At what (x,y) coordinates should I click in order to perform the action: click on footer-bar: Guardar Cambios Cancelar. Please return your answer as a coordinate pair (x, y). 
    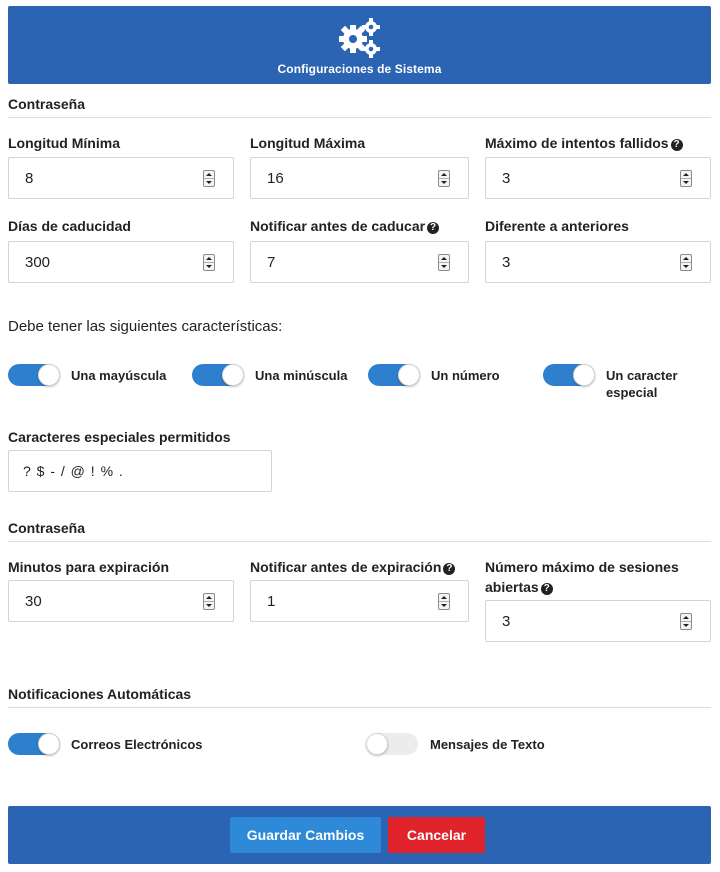
    Looking at the image, I should click on (359, 835).